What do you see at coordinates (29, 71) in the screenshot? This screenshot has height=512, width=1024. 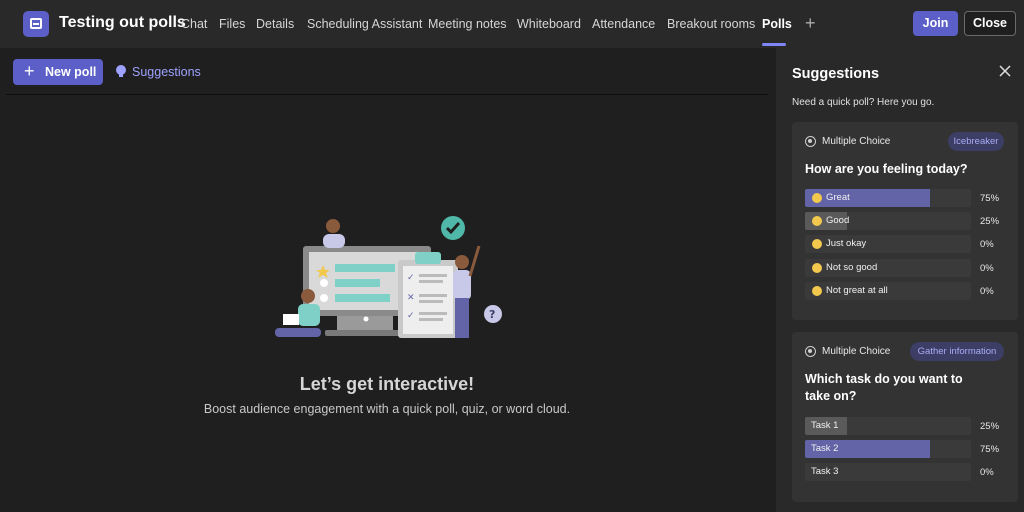 I see `plus-icon: +` at bounding box center [29, 71].